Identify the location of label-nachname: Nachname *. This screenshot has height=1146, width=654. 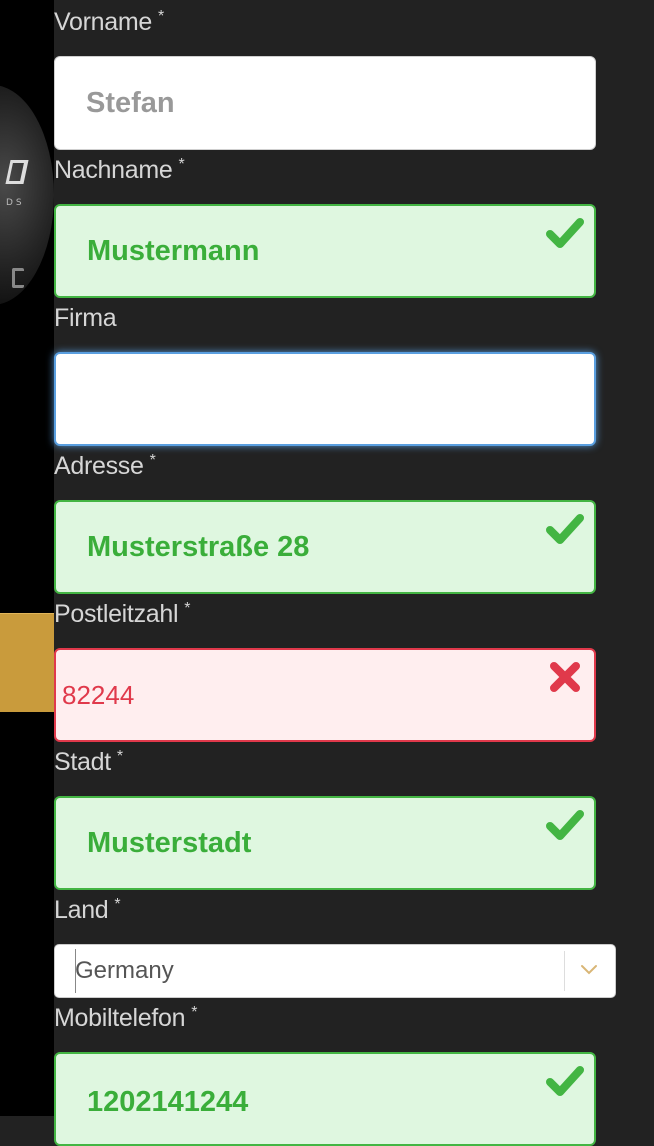
(119, 170).